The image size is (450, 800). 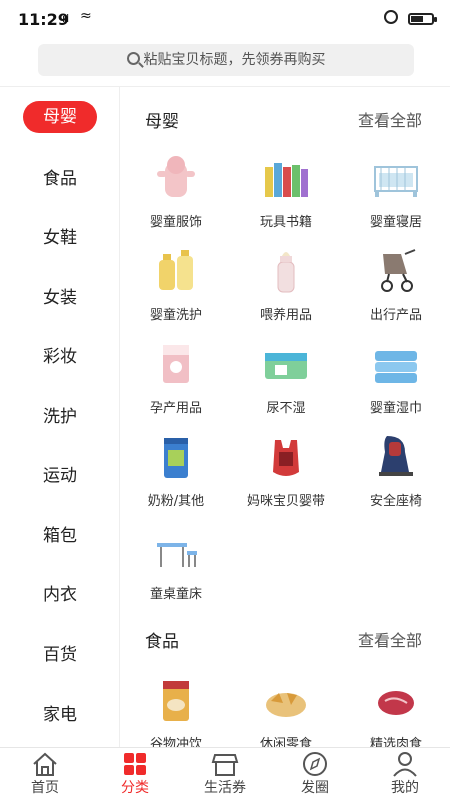 What do you see at coordinates (176, 364) in the screenshot?
I see `maternity-icon` at bounding box center [176, 364].